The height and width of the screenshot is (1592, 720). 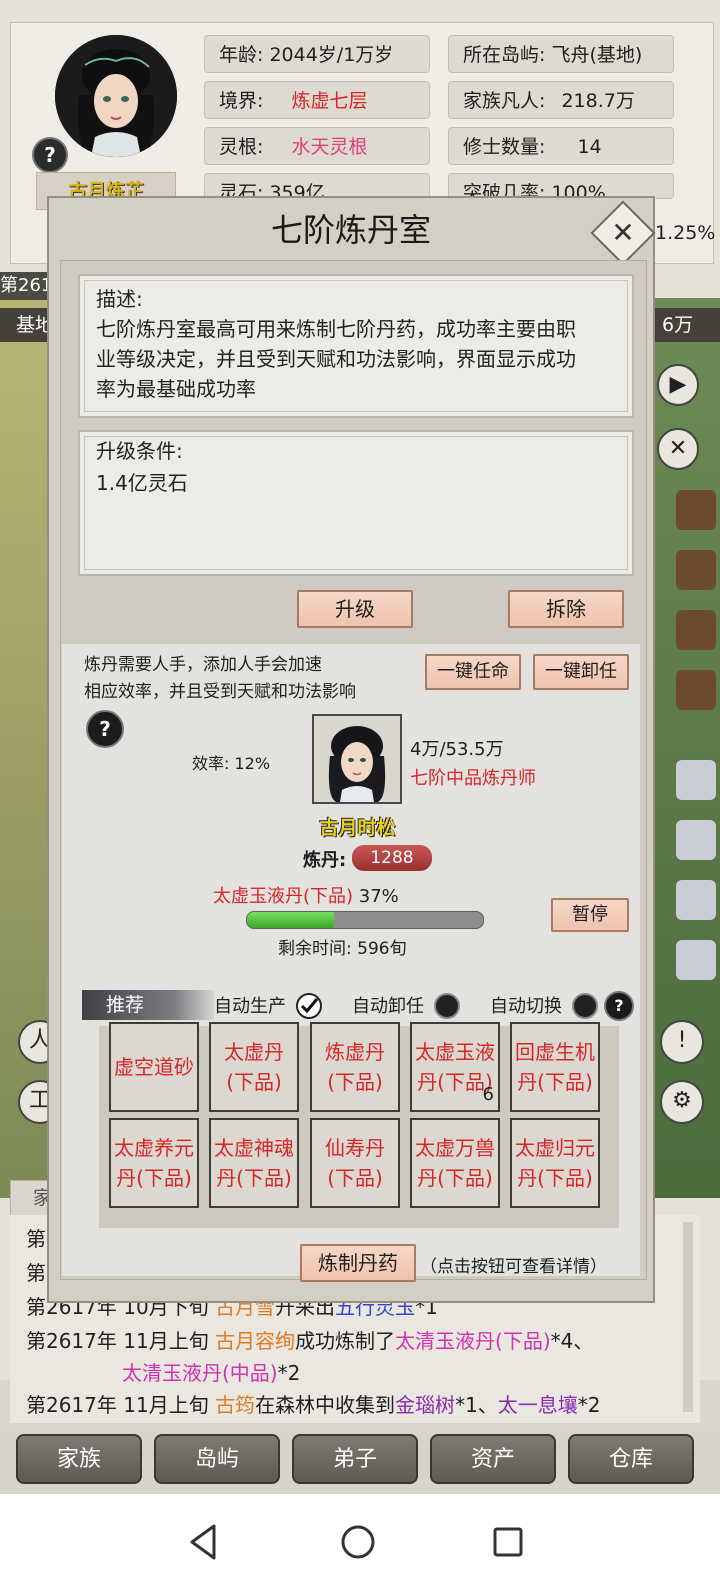 What do you see at coordinates (358, 1542) in the screenshot?
I see `home-icon` at bounding box center [358, 1542].